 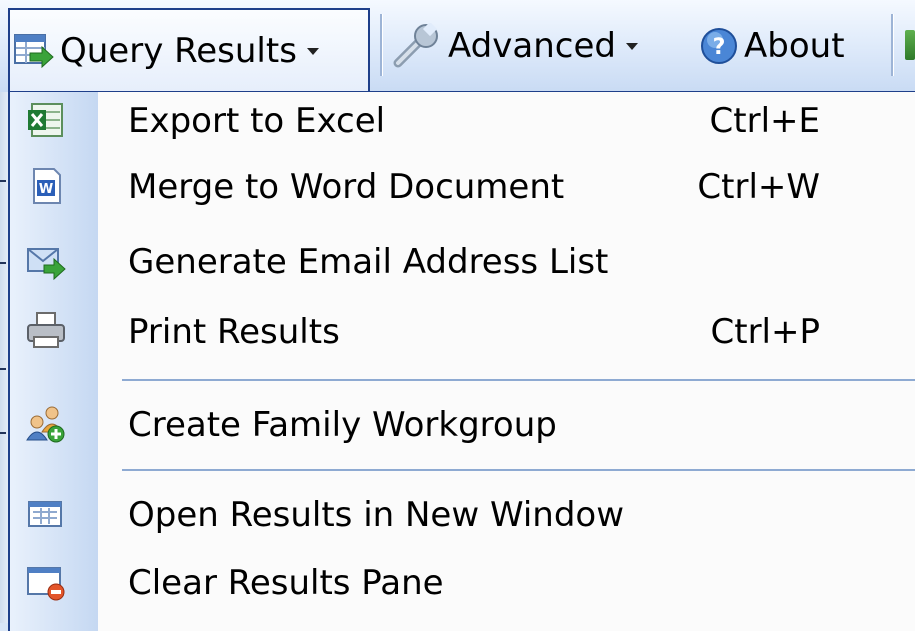 I want to click on menu-item-export-to-excel: Export to Excel Ctrl+E, so click(x=462, y=121).